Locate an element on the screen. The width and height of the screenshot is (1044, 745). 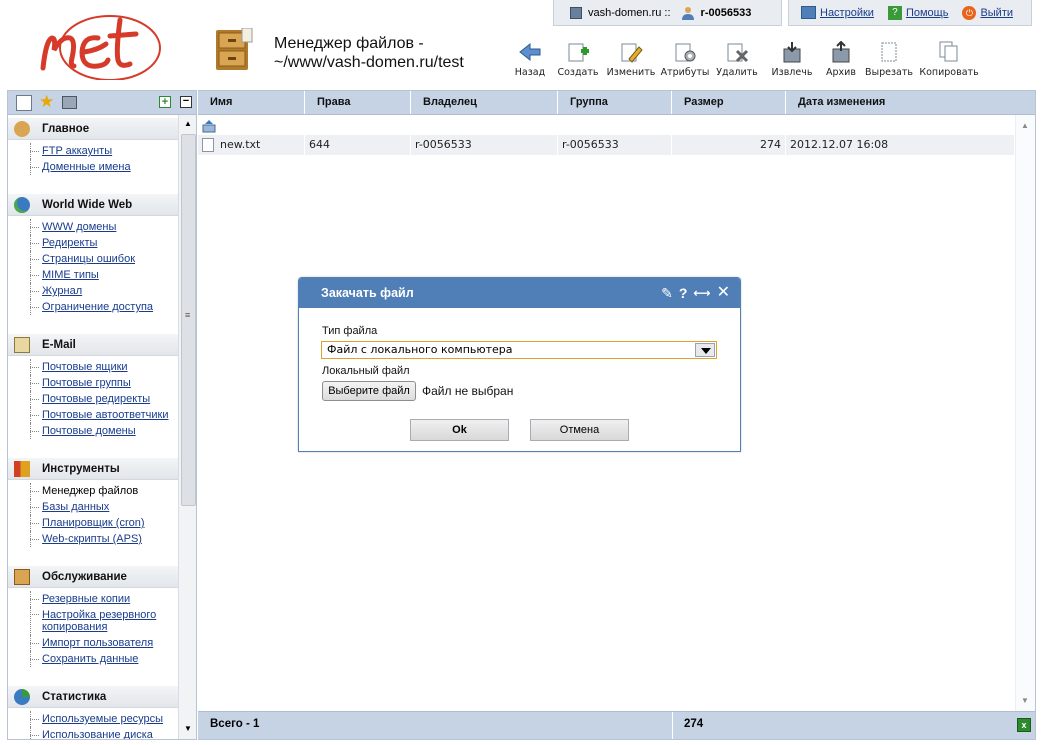
edit-icon is located at coordinates (631, 52).